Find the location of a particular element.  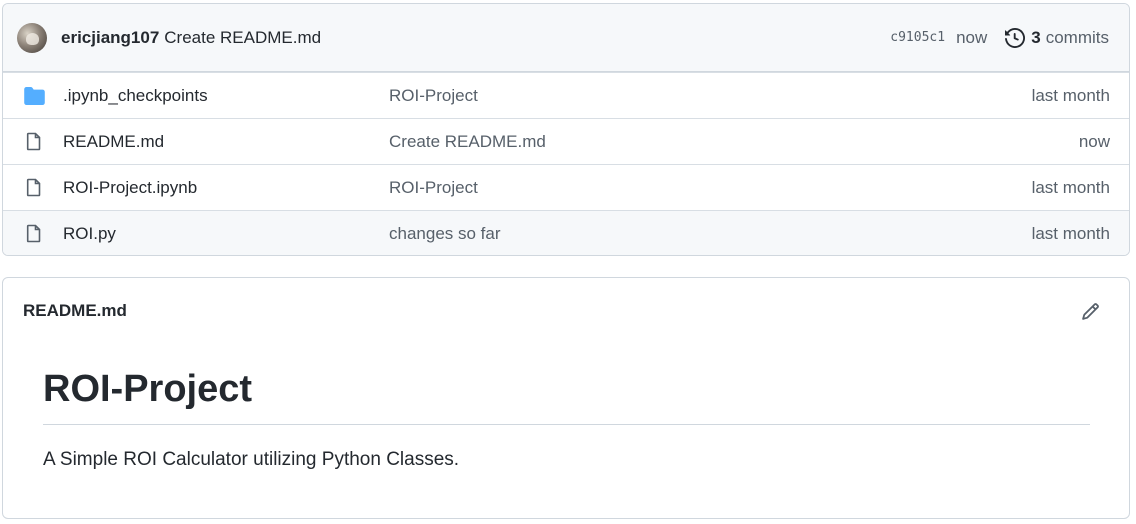

commit-history-link: 3 commits is located at coordinates (1057, 38).